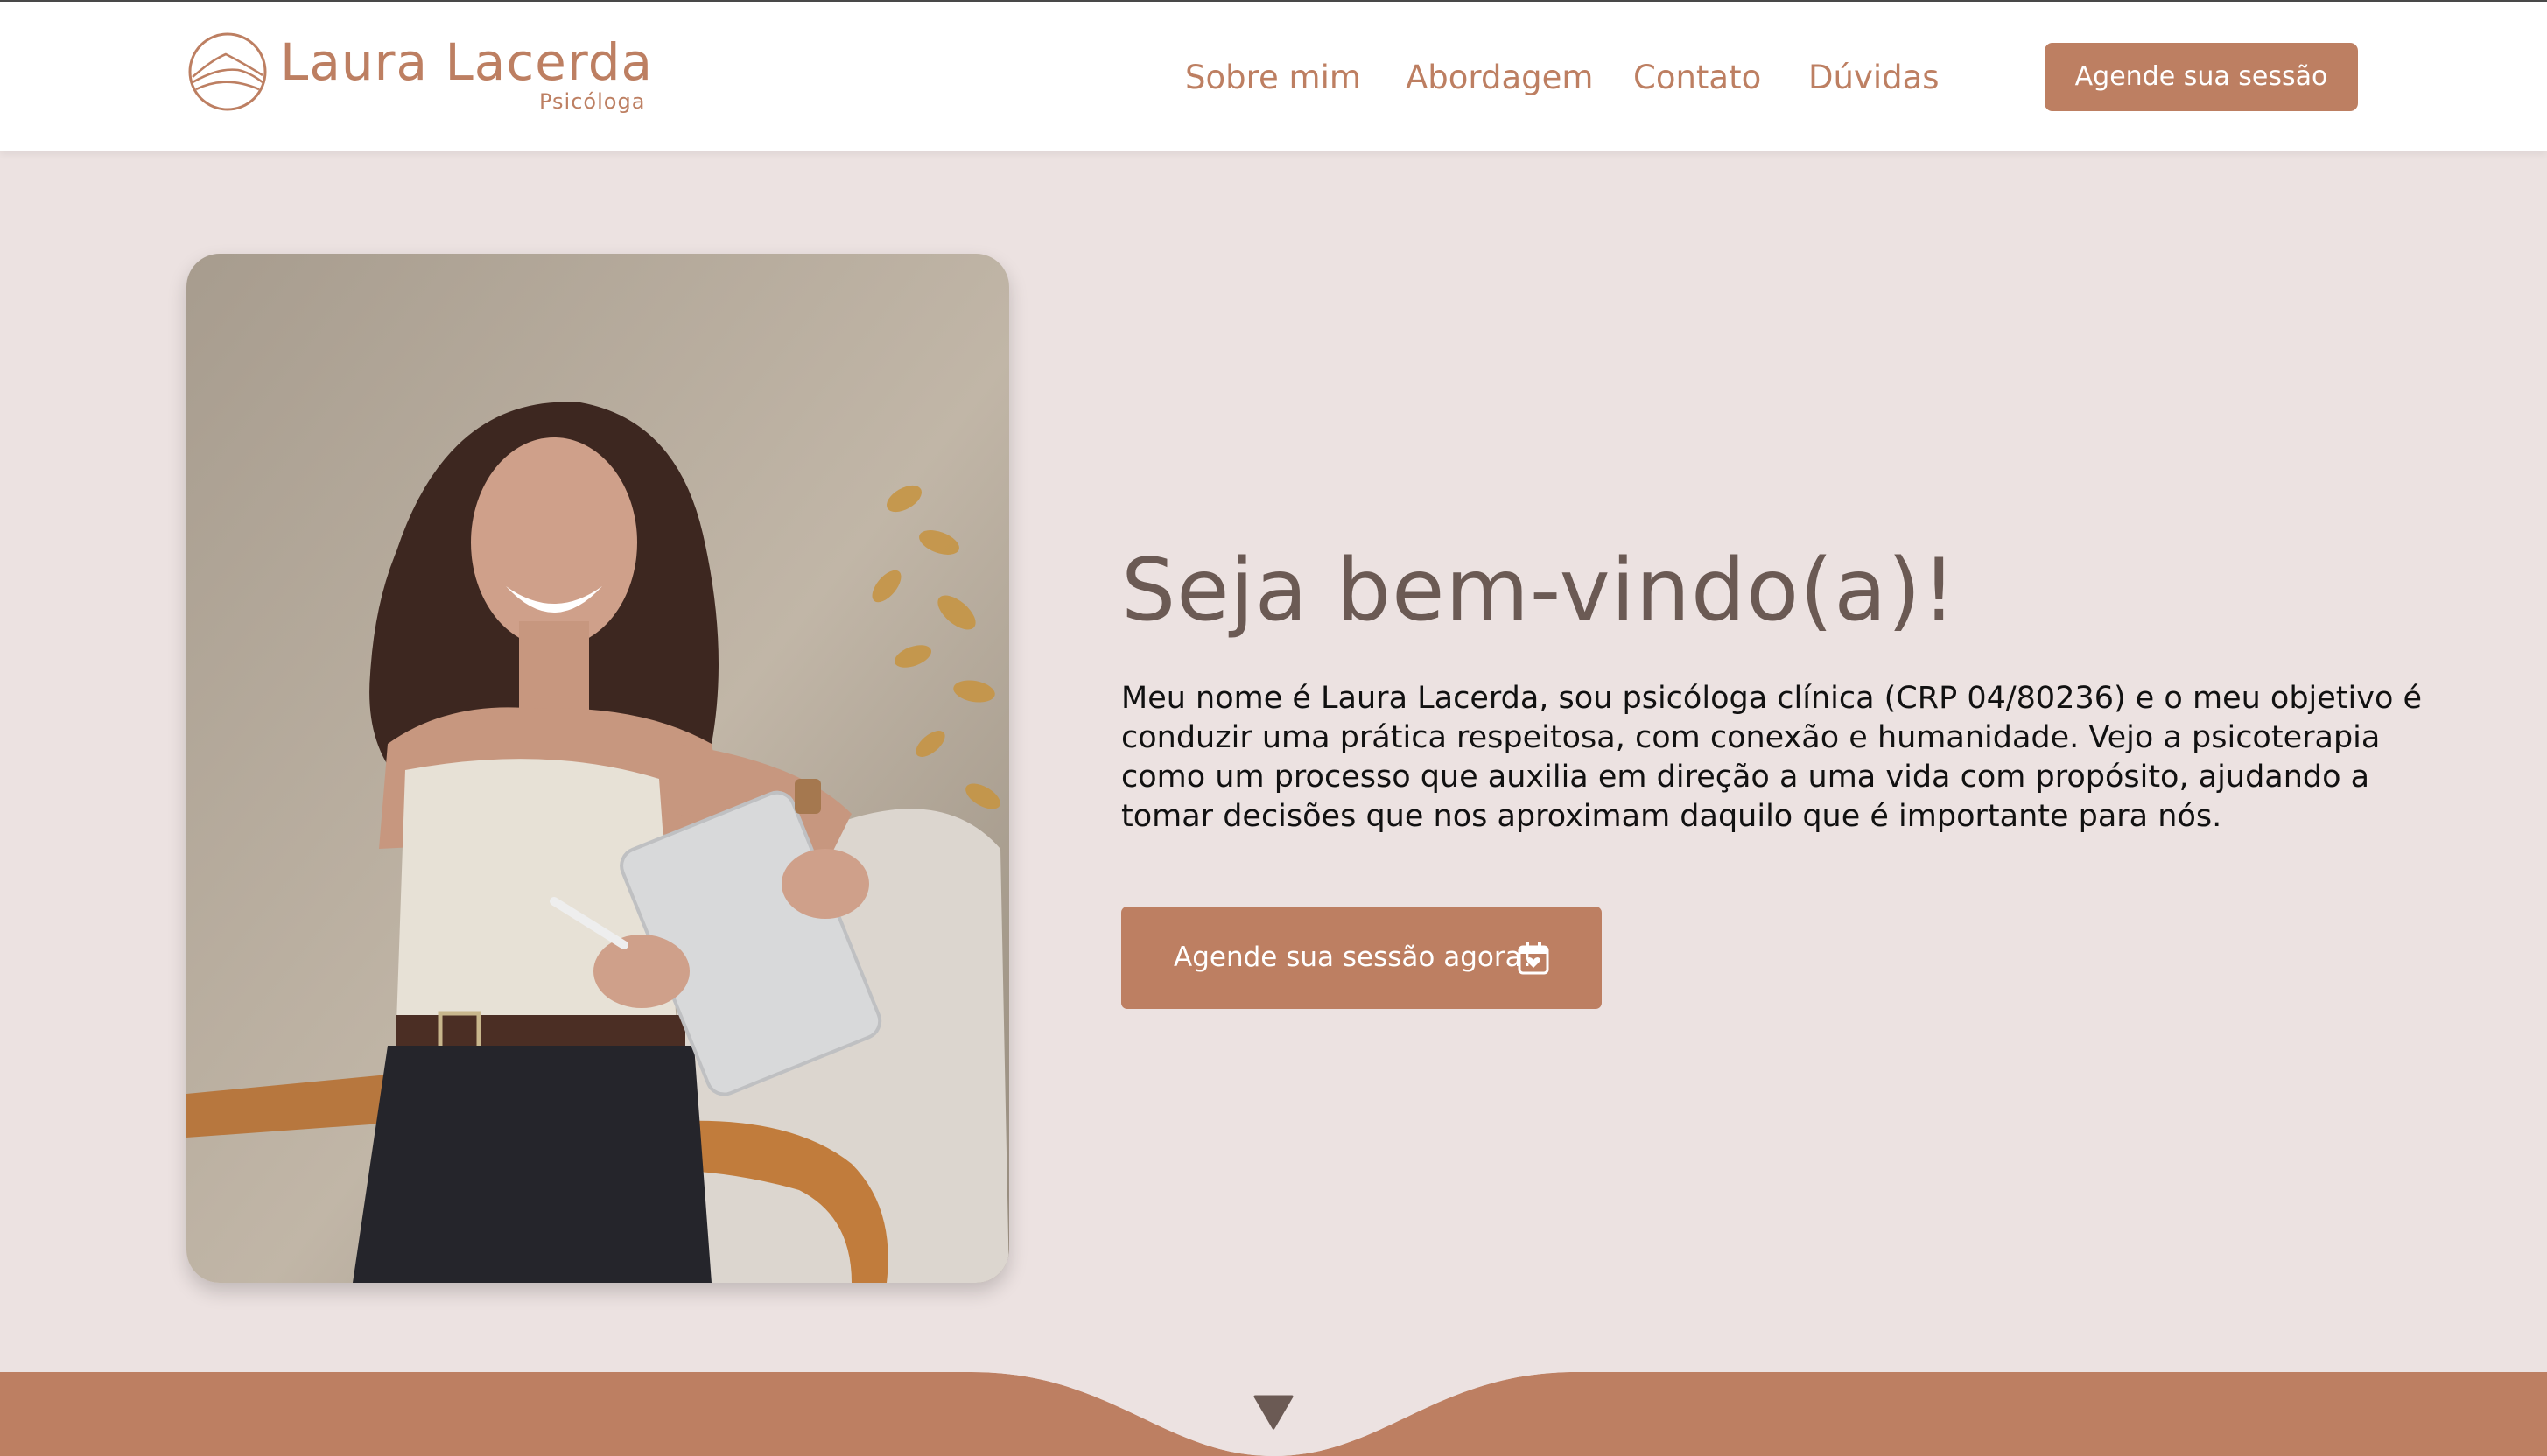  I want to click on calendar-heart-icon, so click(1533, 958).